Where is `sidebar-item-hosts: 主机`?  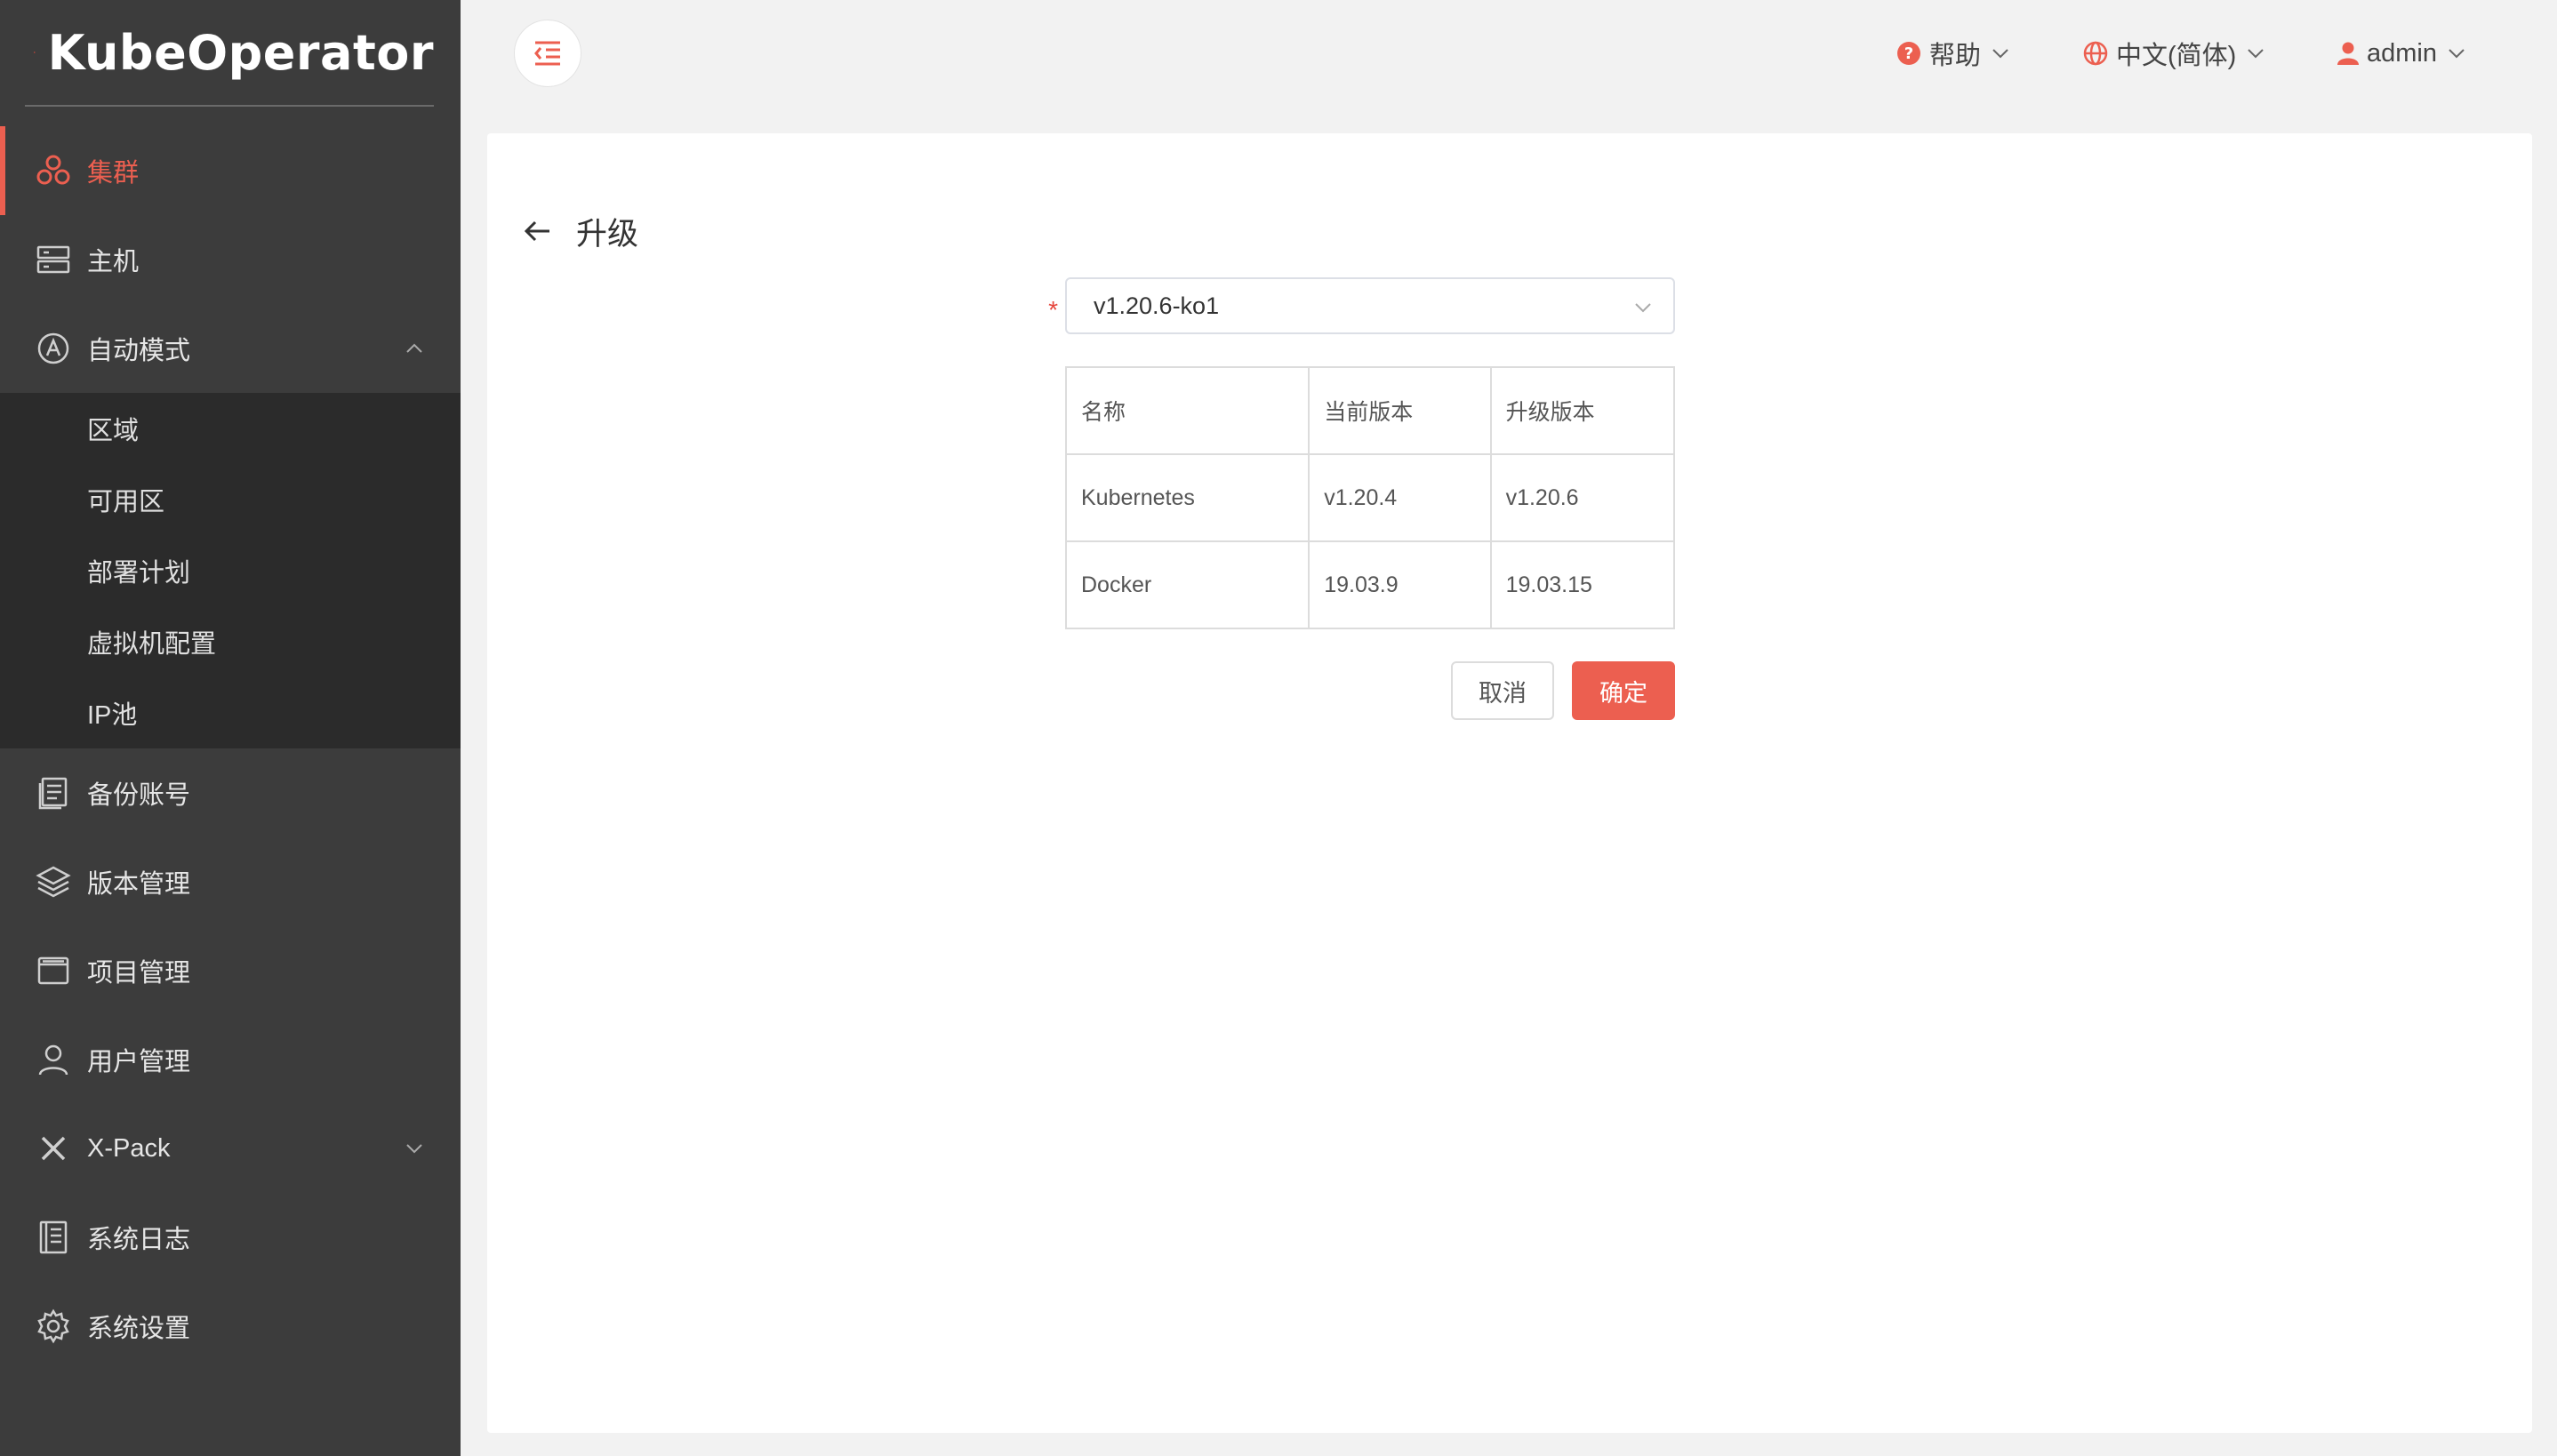 sidebar-item-hosts: 主机 is located at coordinates (230, 259).